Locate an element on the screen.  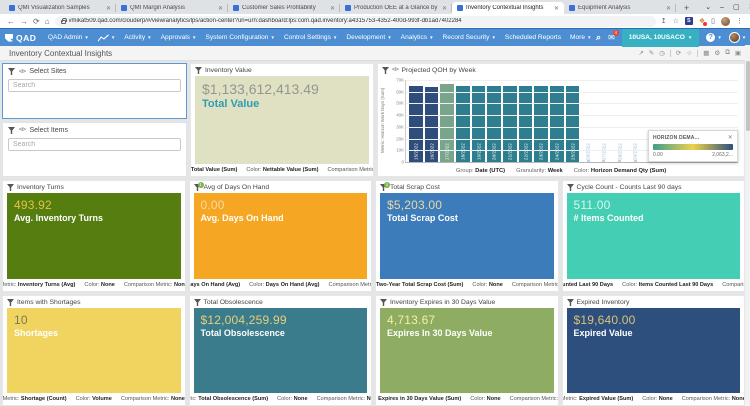
page-title: Inventory Contextual Insights is located at coordinates (61, 53).